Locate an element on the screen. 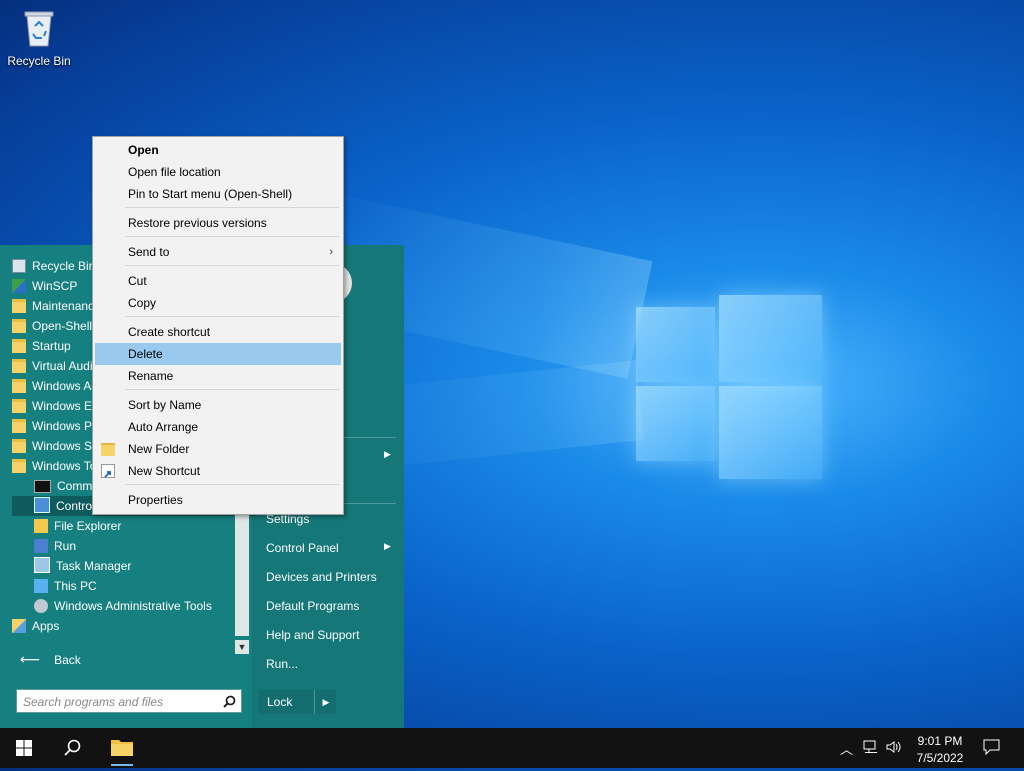 This screenshot has width=1024, height=771. shortcut-icon is located at coordinates (108, 471).